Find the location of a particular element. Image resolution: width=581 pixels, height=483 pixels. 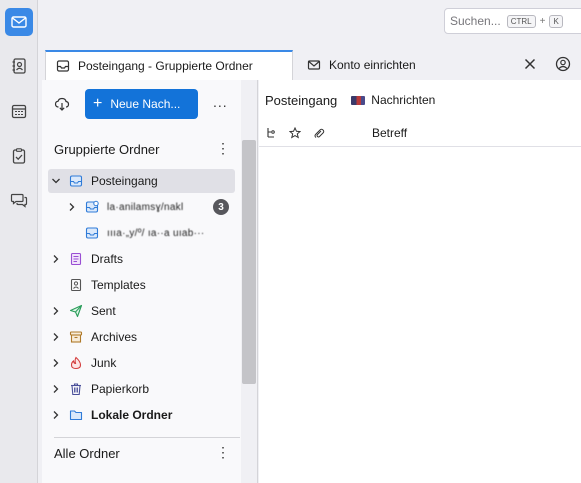

column-header-row: Betreff is located at coordinates (420, 133).